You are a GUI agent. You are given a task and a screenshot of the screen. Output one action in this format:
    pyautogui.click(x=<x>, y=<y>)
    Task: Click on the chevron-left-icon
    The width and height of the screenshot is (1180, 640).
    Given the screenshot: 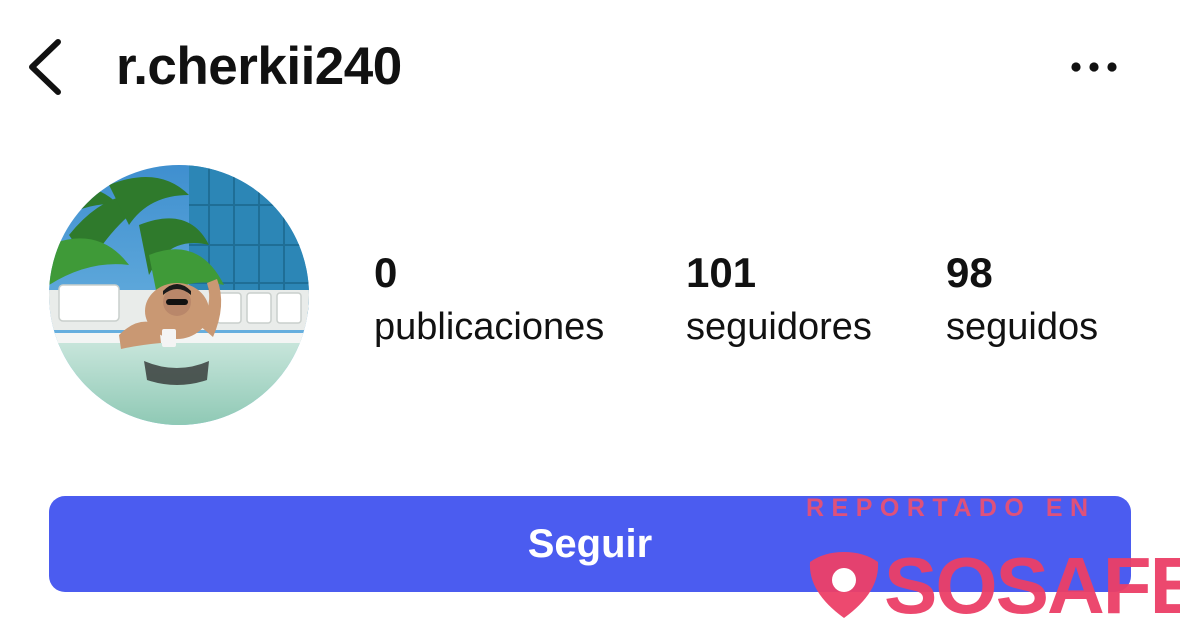 What is the action you would take?
    pyautogui.click(x=45, y=67)
    